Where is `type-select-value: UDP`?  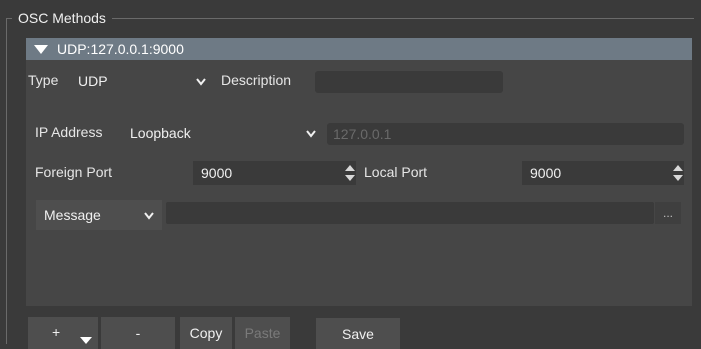 type-select-value: UDP is located at coordinates (93, 81).